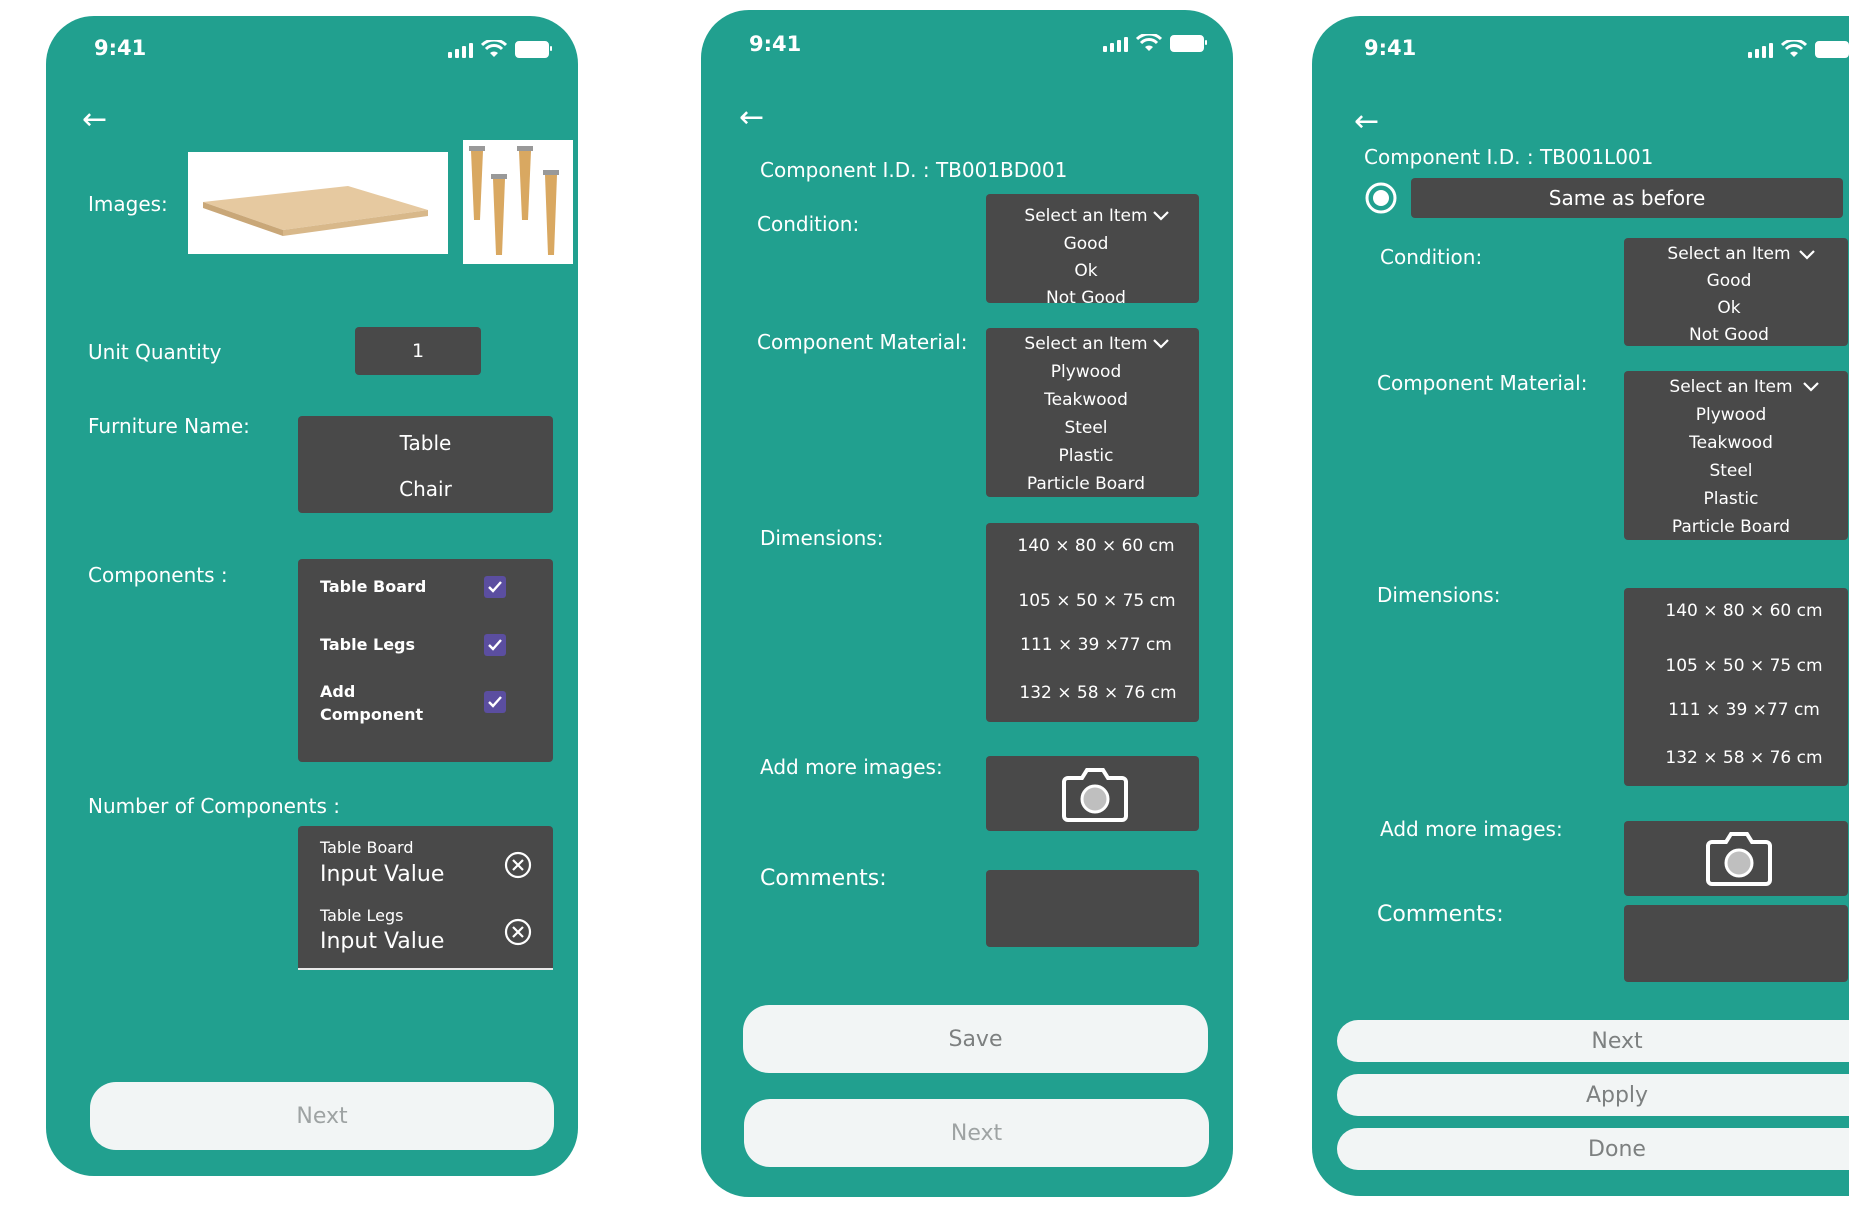  Describe the element at coordinates (425, 464) in the screenshot. I see `furniture-name-list: Table Chair` at that location.